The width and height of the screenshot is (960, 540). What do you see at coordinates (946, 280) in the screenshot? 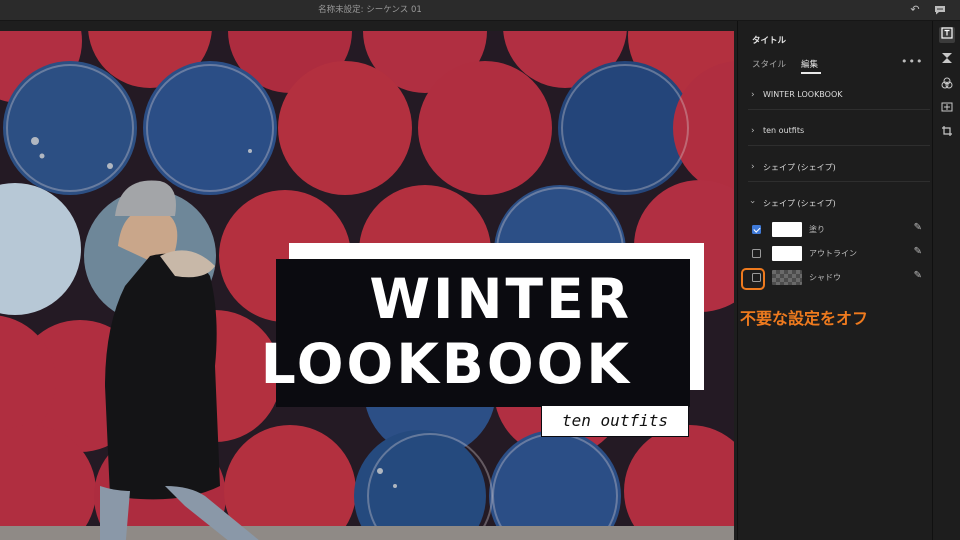
I see `workspace-toolstrip` at bounding box center [946, 280].